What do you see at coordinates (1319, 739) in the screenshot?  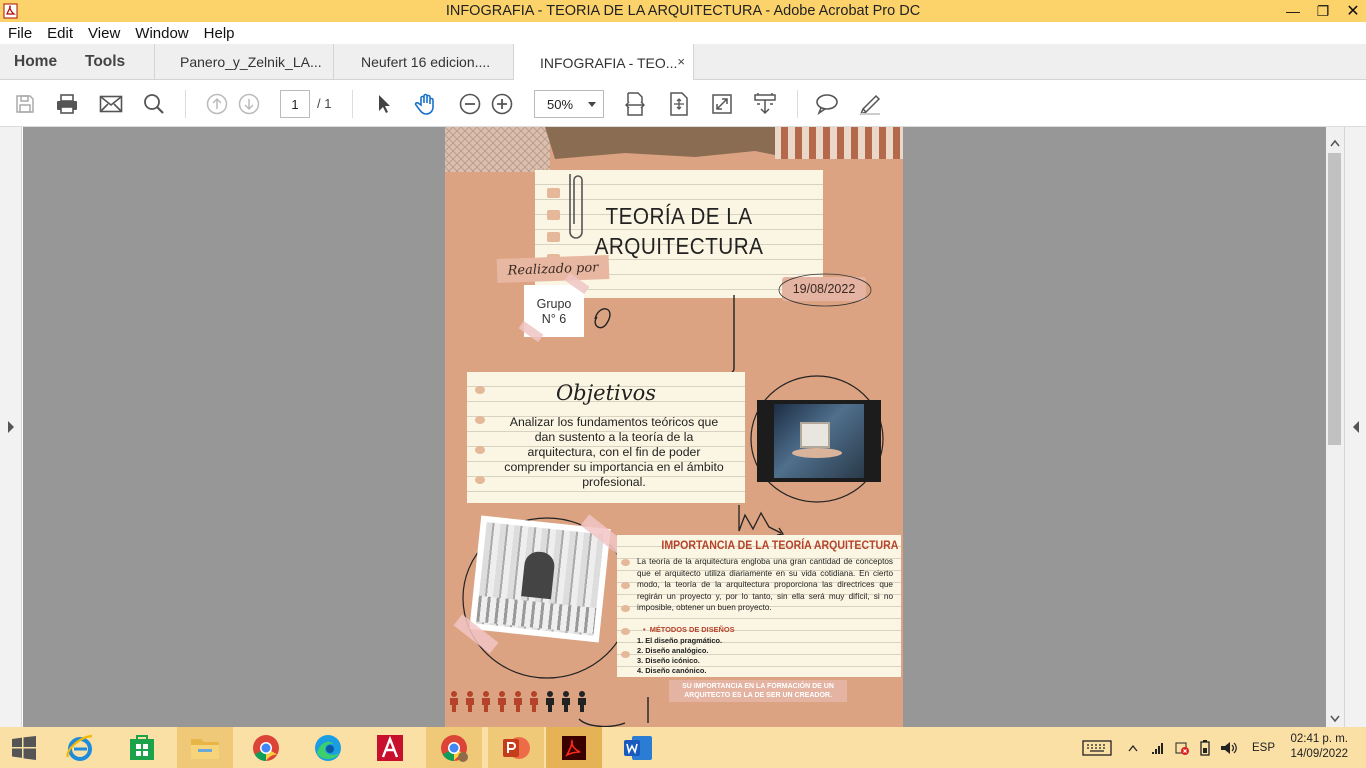 I see `clock-time: 02:41 p. m.` at bounding box center [1319, 739].